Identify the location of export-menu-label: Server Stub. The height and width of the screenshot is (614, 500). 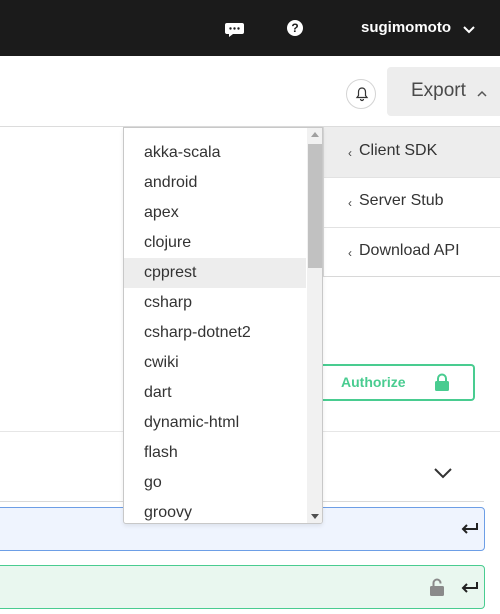
(401, 200).